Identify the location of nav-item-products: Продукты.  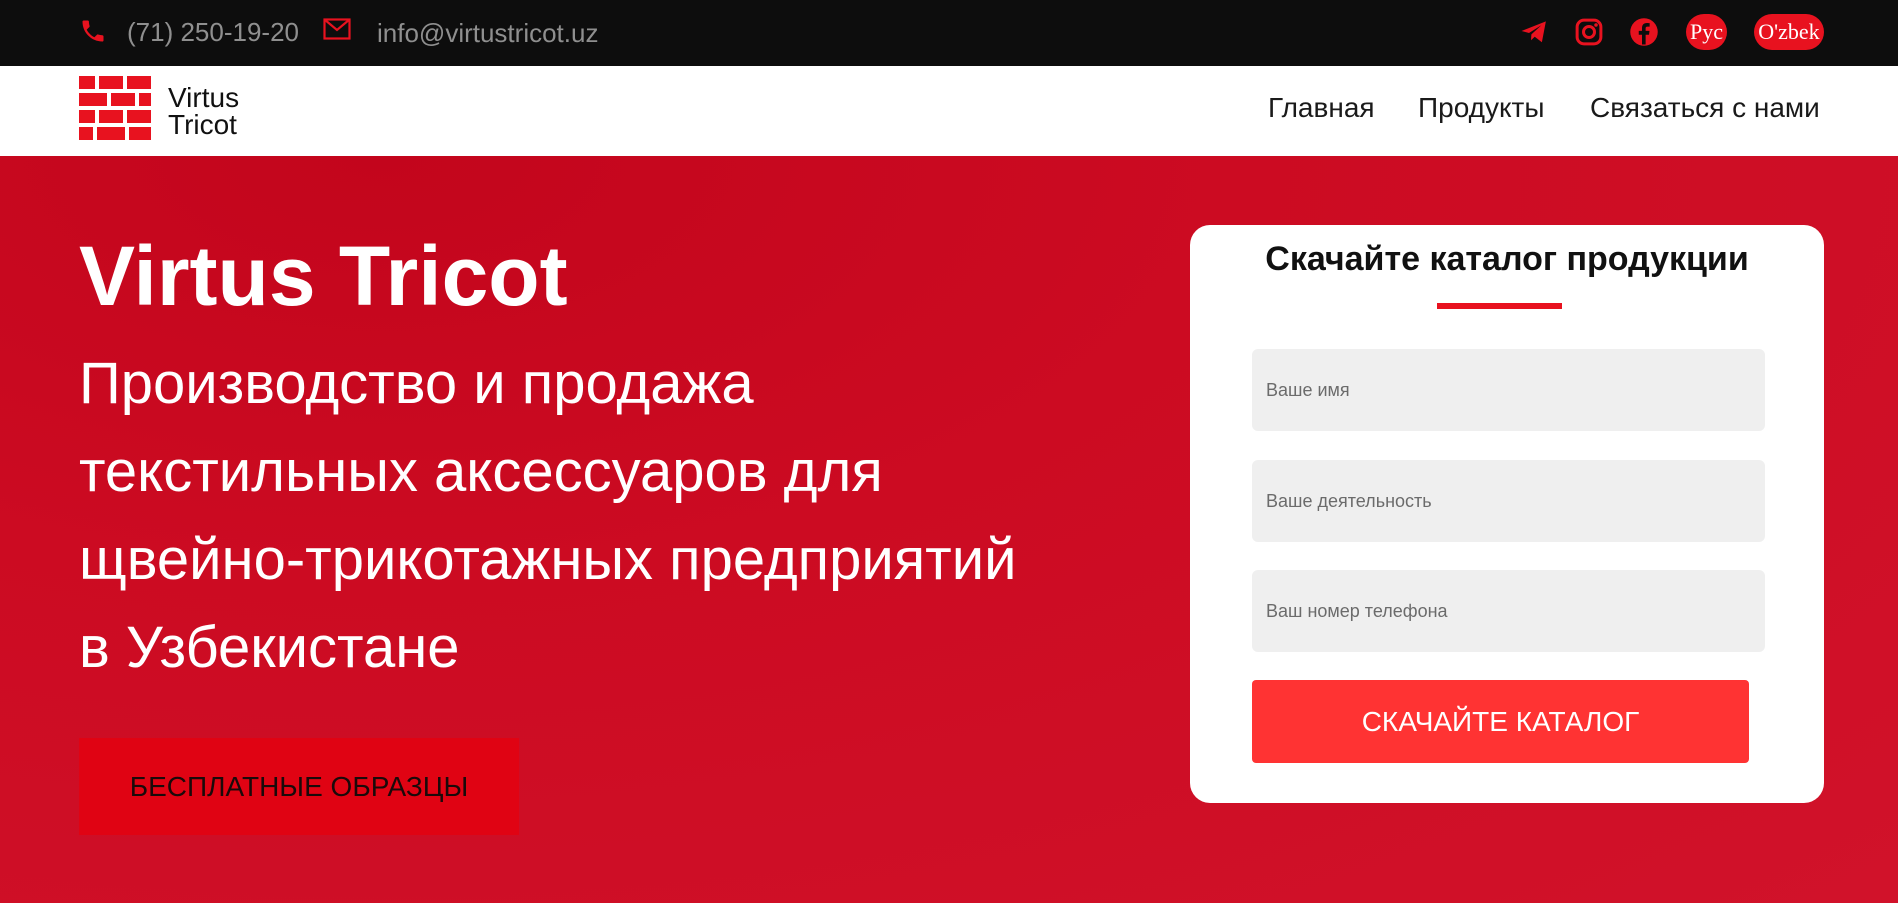
(1481, 108).